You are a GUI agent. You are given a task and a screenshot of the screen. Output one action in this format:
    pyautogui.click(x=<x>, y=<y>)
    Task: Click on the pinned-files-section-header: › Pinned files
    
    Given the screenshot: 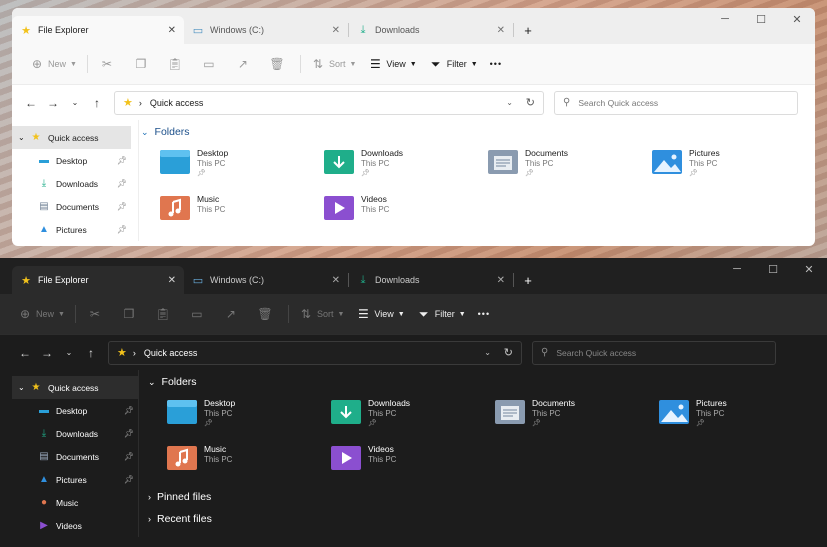 What is the action you would take?
    pyautogui.click(x=486, y=497)
    